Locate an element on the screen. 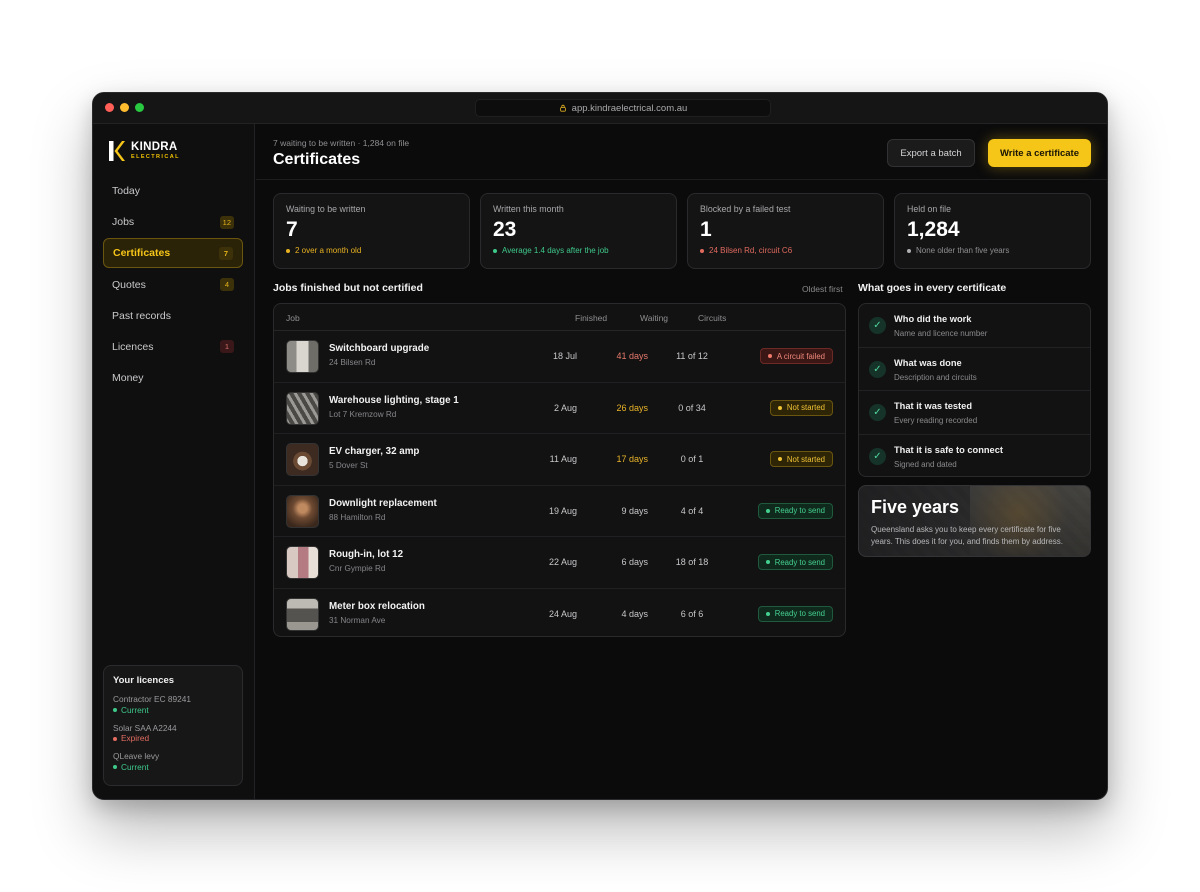 This screenshot has width=1200, height=892. column-header-circuits: Circuits is located at coordinates (712, 318).